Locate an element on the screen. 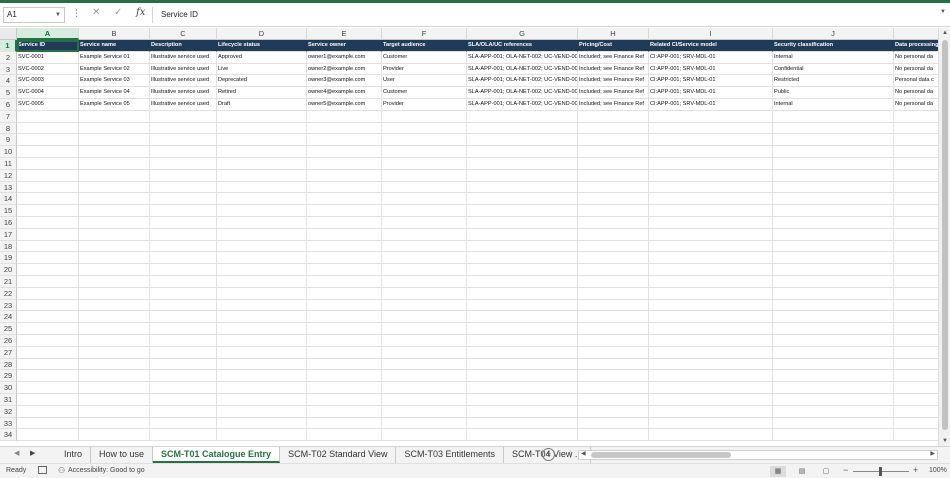 This screenshot has height=478, width=950. column-header: H is located at coordinates (613, 34).